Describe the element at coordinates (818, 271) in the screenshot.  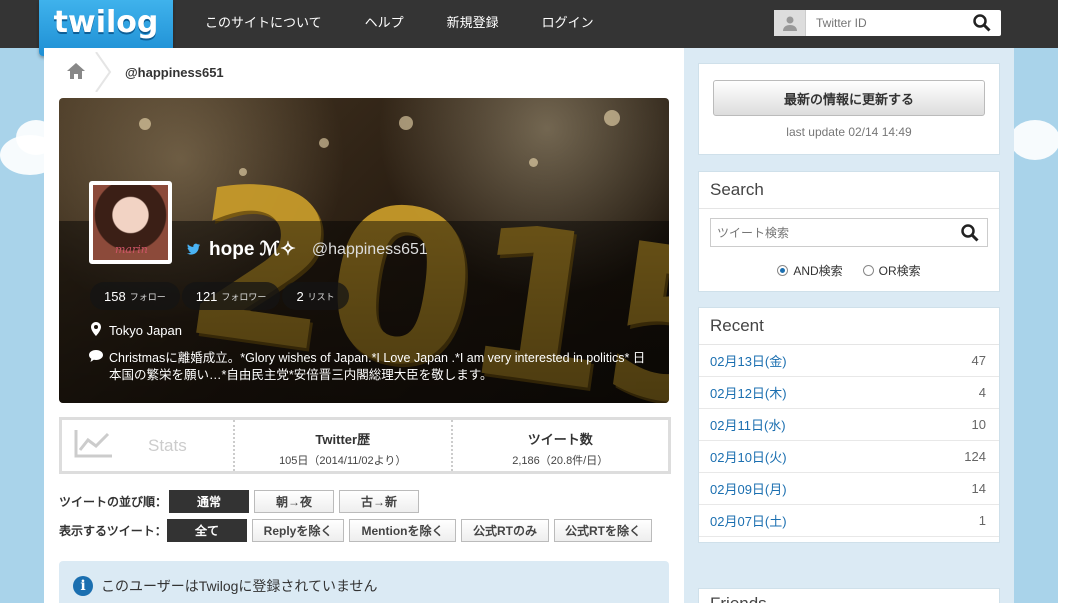
I see `and-search-label: AND検索` at that location.